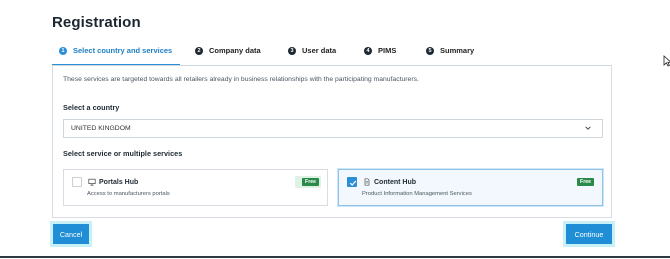 The image size is (670, 259). I want to click on page-title: Registration, so click(96, 22).